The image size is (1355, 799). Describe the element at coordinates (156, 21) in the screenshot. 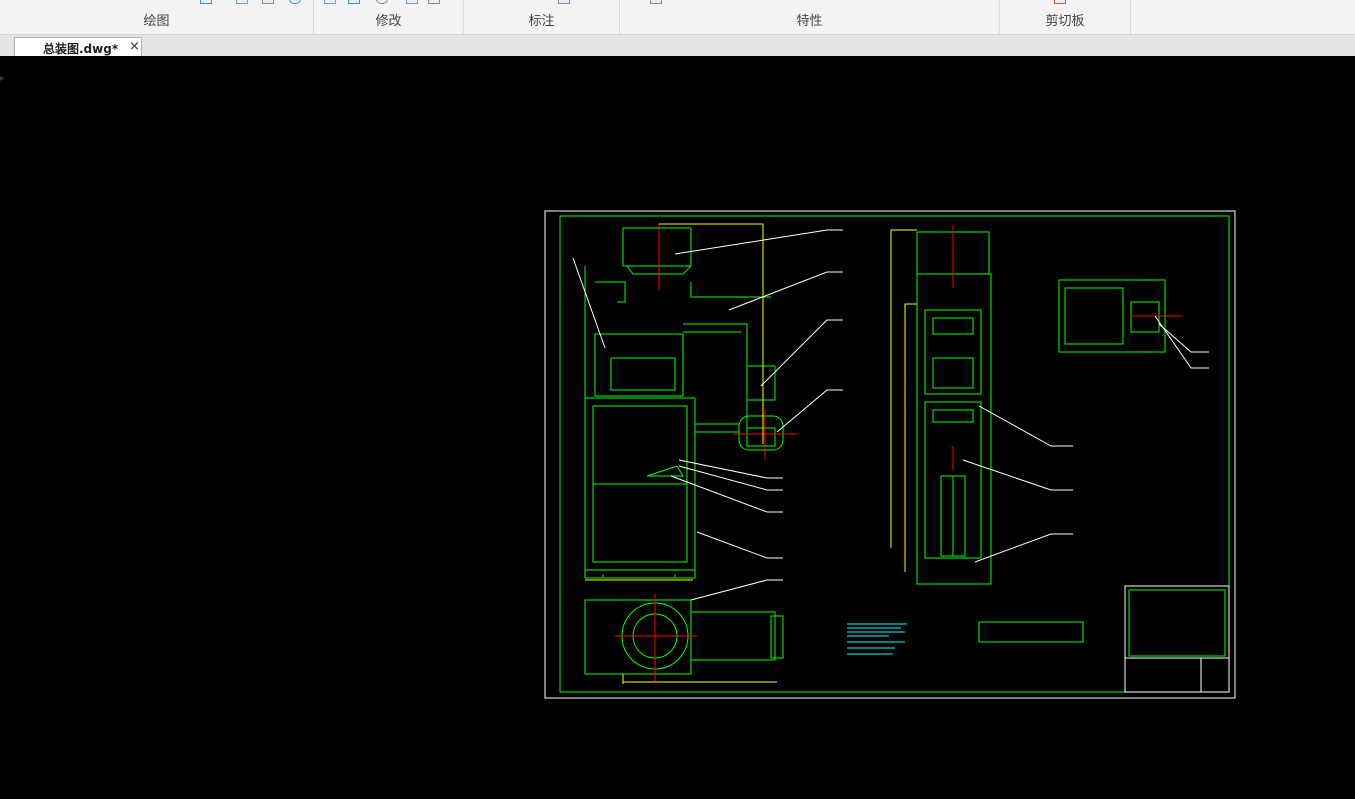

I see `ribbon-group-label: 绘图` at that location.